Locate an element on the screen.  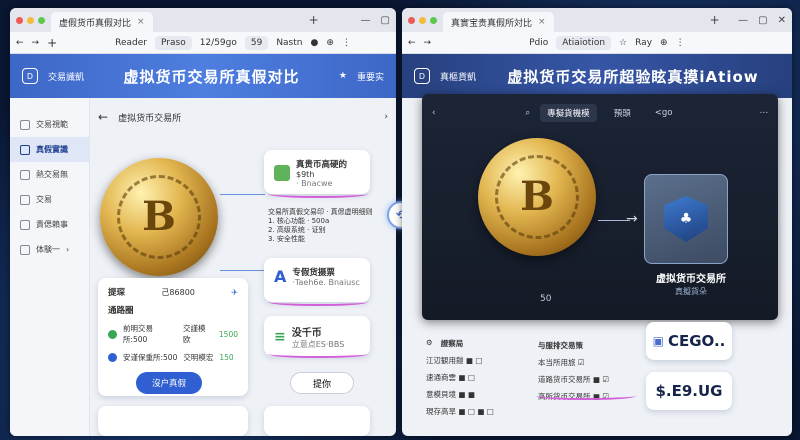
address-field-4: Nastn is located at coordinates (289, 43).